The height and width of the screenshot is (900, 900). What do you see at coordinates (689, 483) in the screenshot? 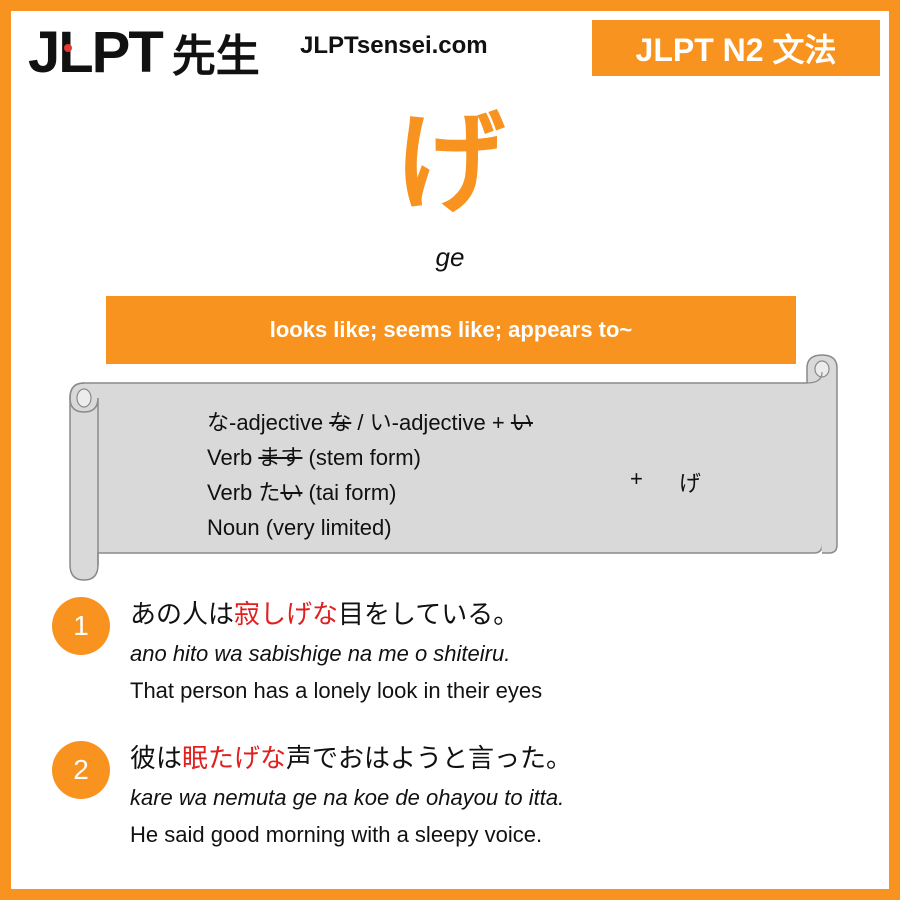
I see `result-kana: げ` at bounding box center [689, 483].